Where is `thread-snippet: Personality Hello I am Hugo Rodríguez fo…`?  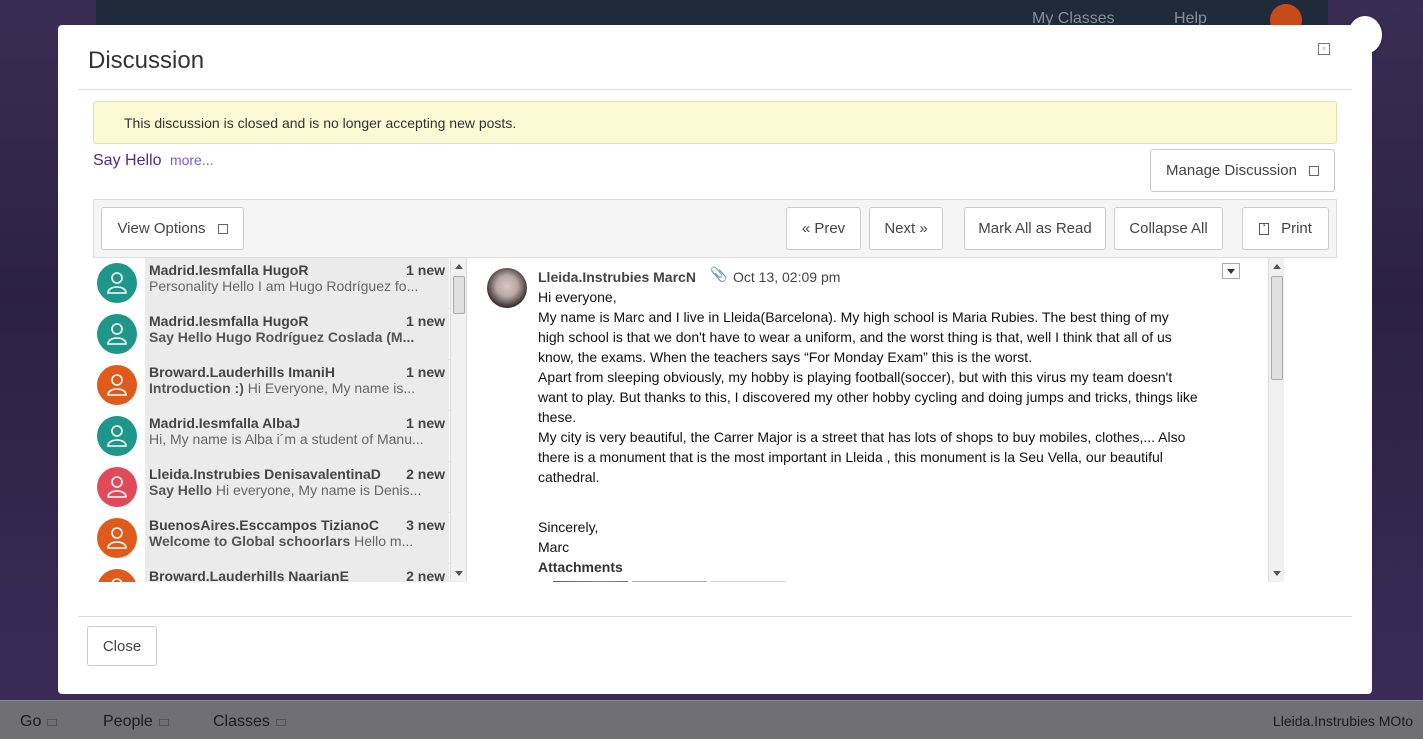 thread-snippet: Personality Hello I am Hugo Rodríguez fo… is located at coordinates (284, 286).